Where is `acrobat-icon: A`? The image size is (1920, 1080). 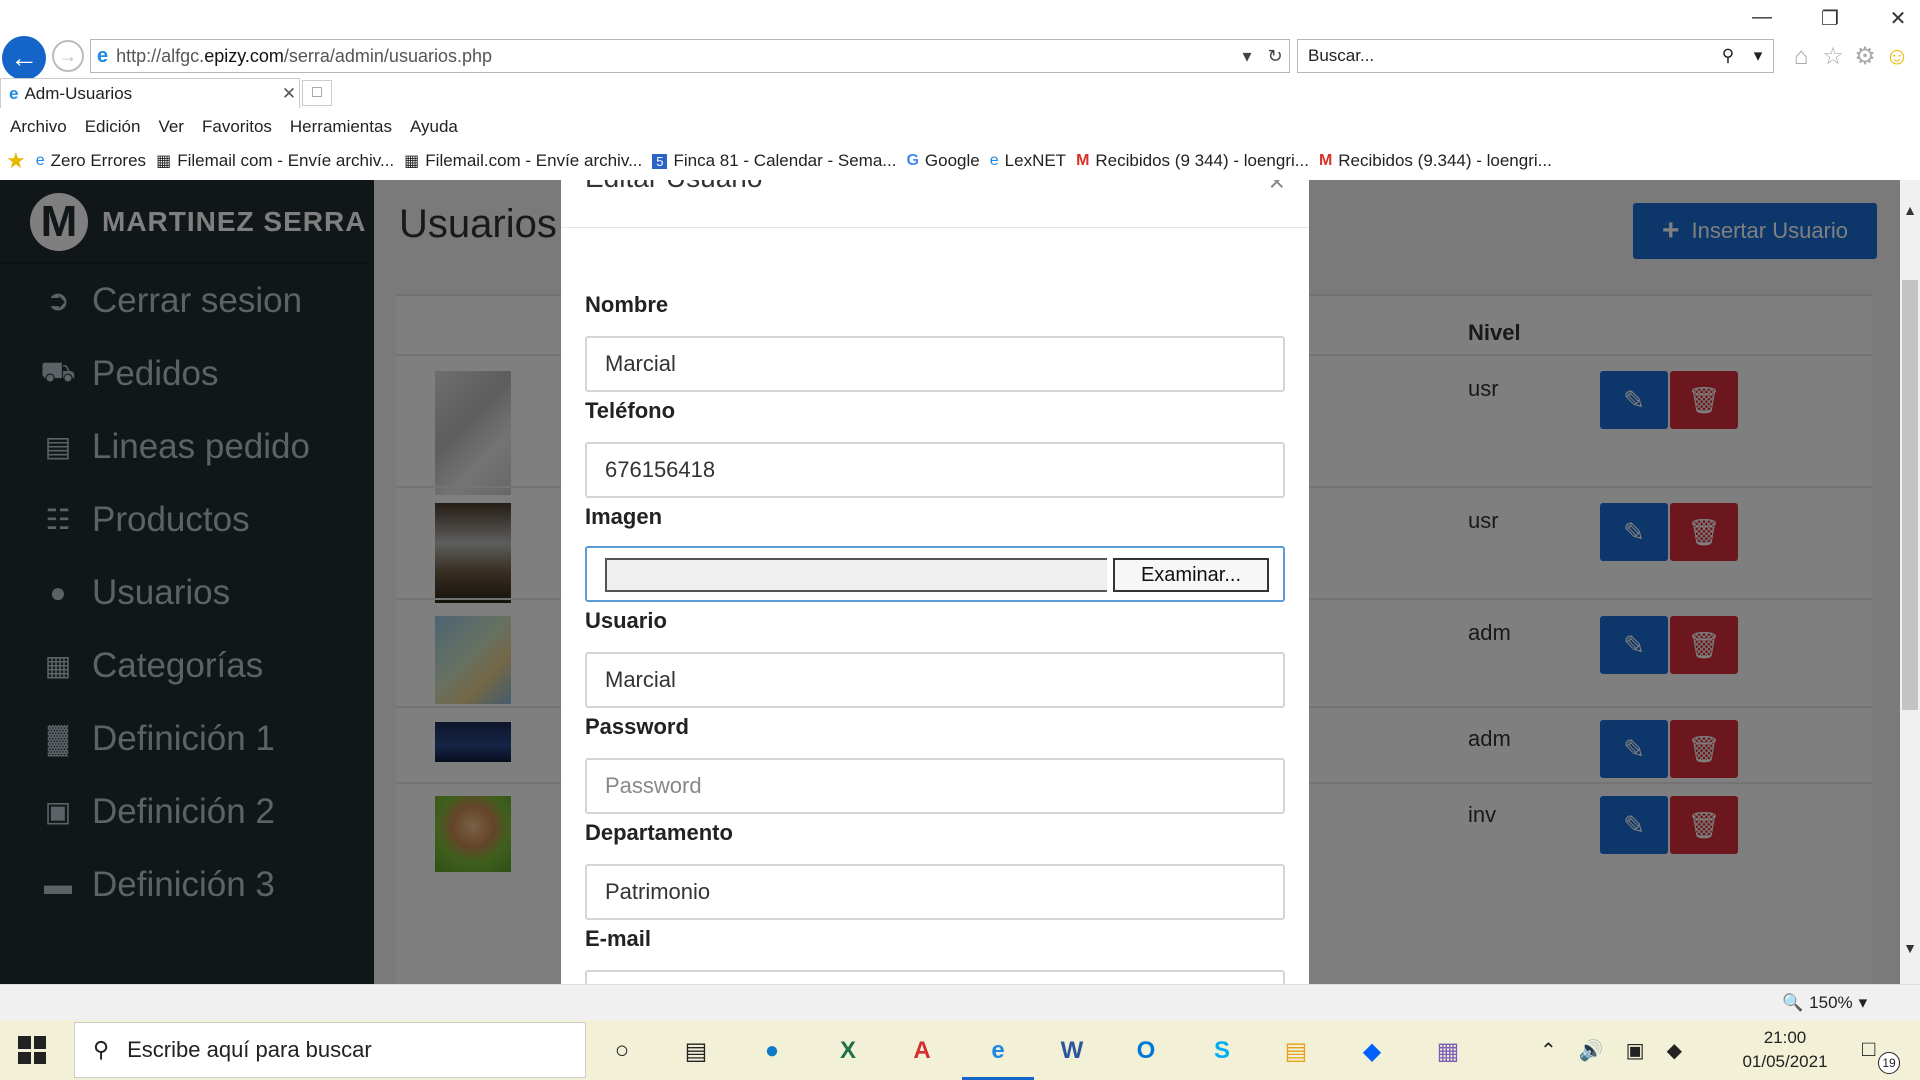 acrobat-icon: A is located at coordinates (922, 1051).